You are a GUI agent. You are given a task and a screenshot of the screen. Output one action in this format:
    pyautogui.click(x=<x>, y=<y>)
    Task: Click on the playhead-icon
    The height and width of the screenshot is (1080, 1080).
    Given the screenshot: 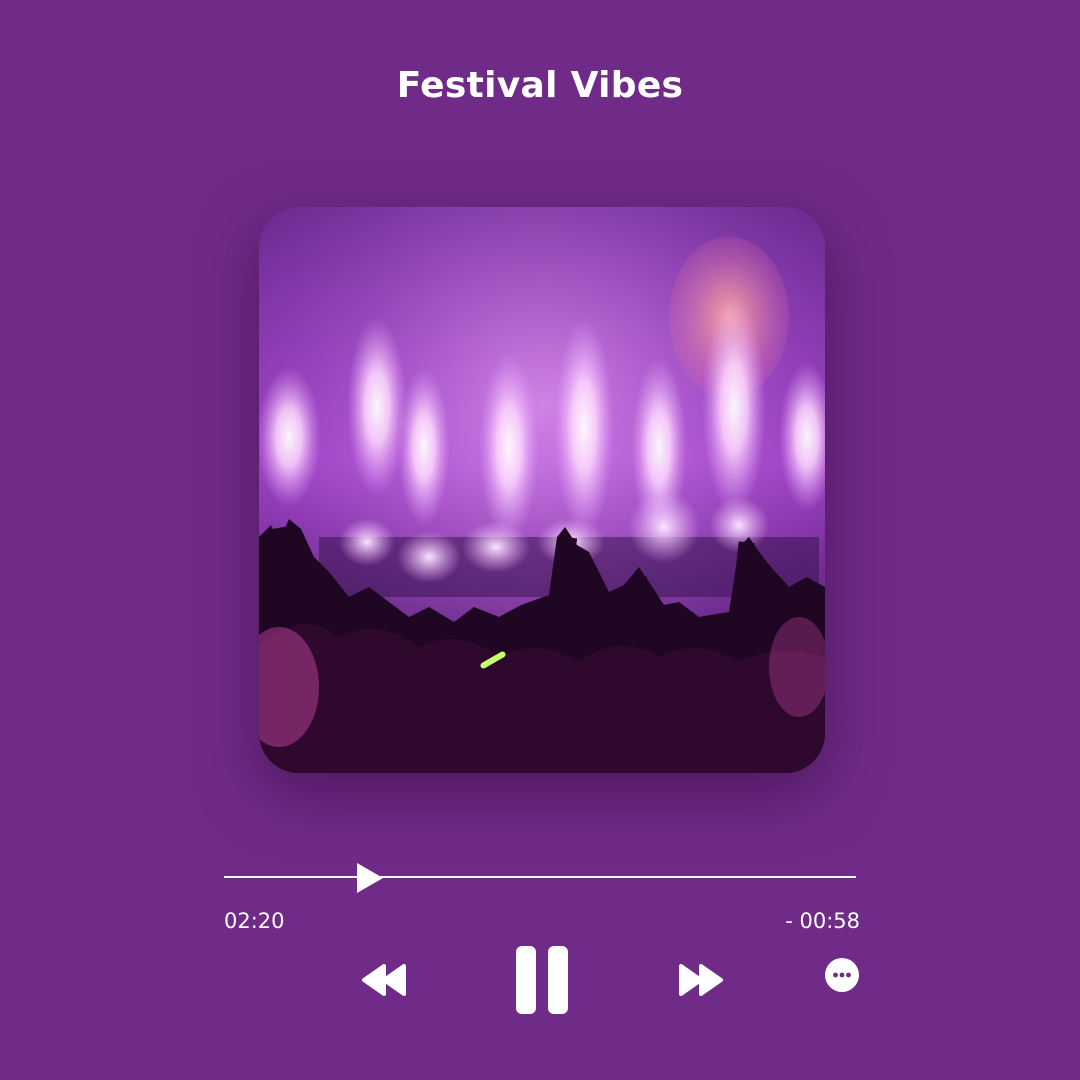 What is the action you would take?
    pyautogui.click(x=369, y=878)
    